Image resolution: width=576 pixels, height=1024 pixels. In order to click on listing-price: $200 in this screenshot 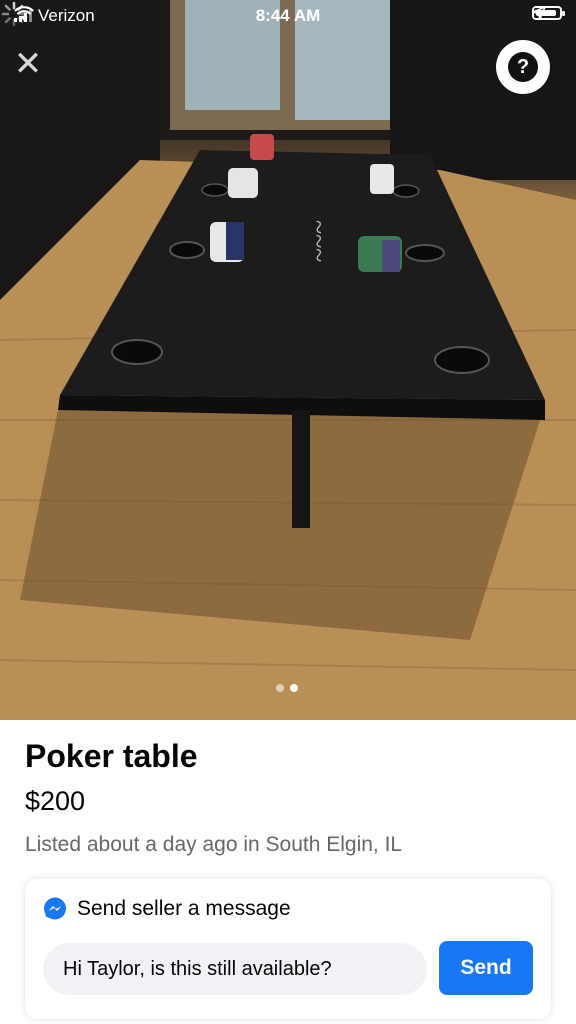, I will do `click(55, 801)`.